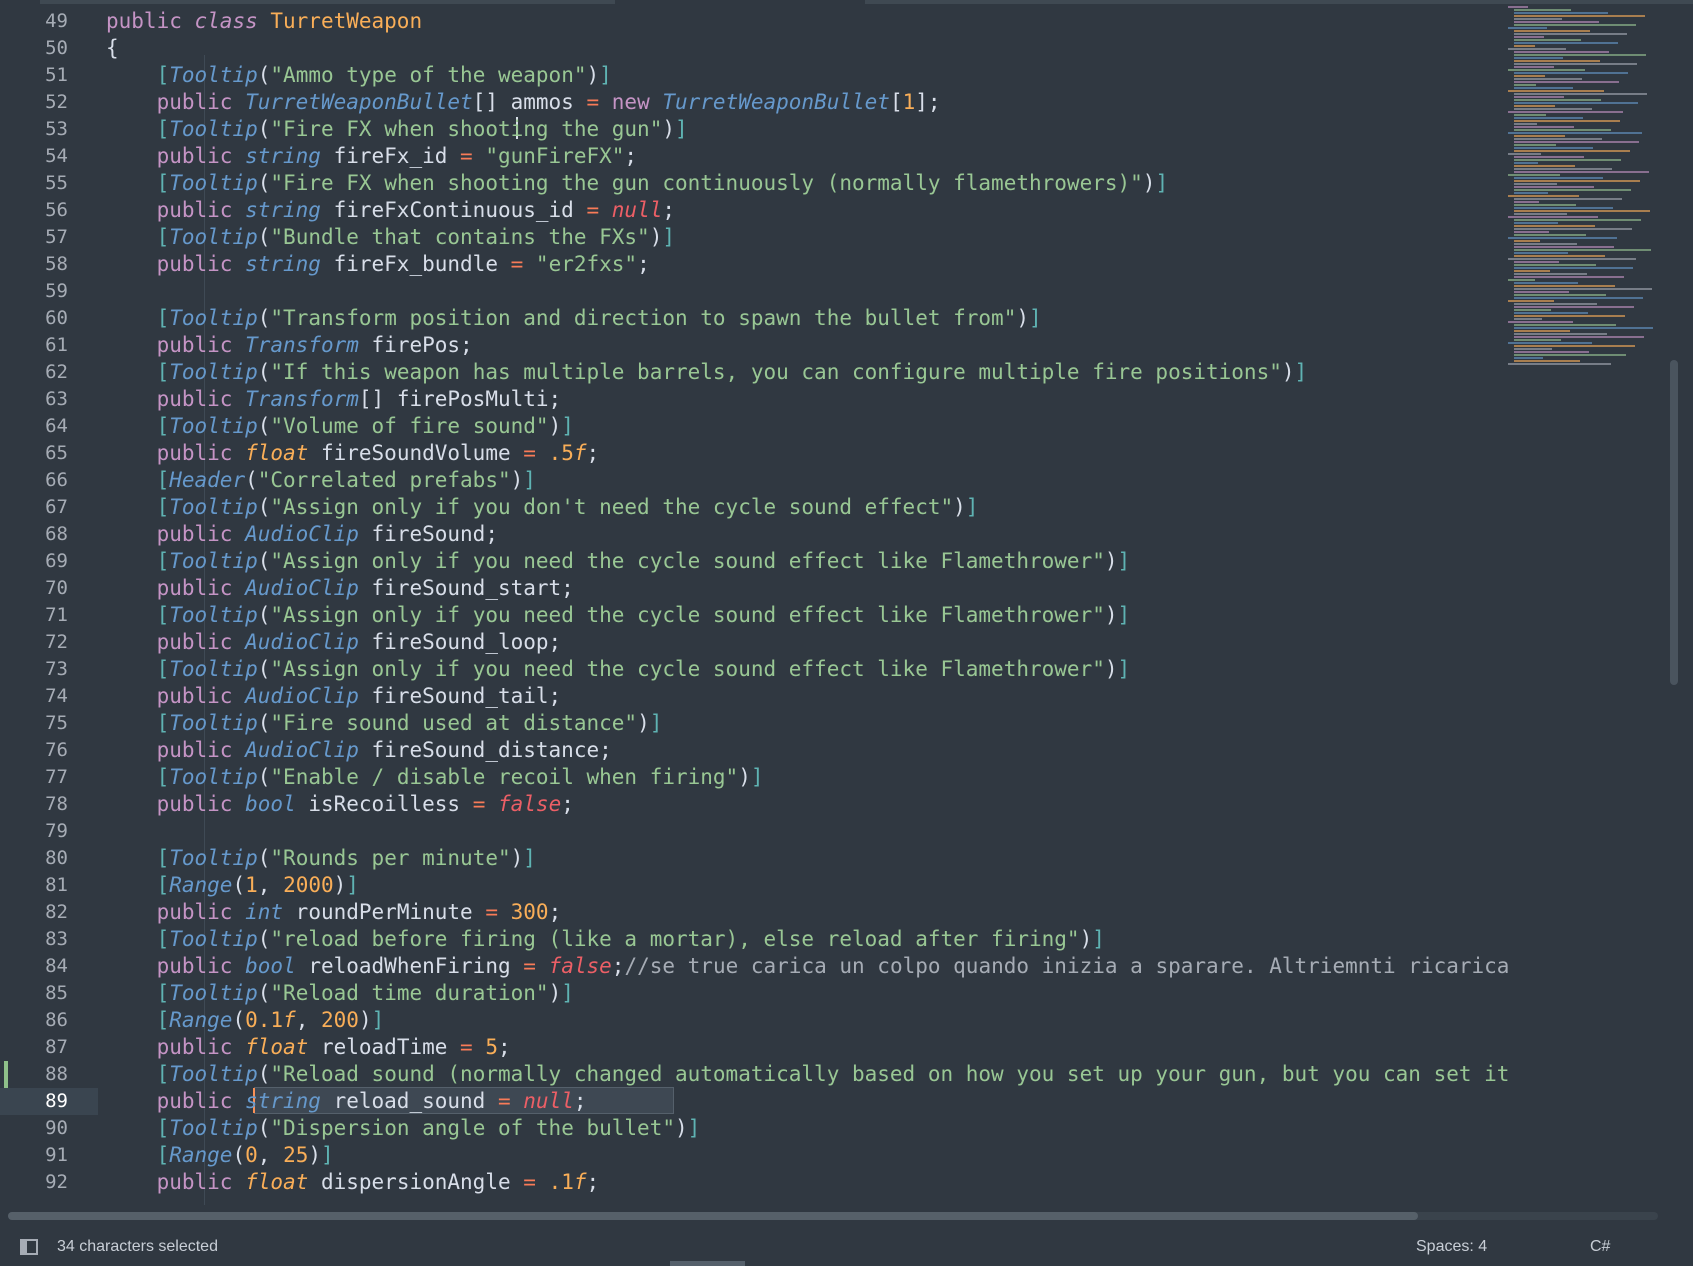  Describe the element at coordinates (308, 1047) in the screenshot. I see `code-line: public float reloadTime = 5;` at that location.